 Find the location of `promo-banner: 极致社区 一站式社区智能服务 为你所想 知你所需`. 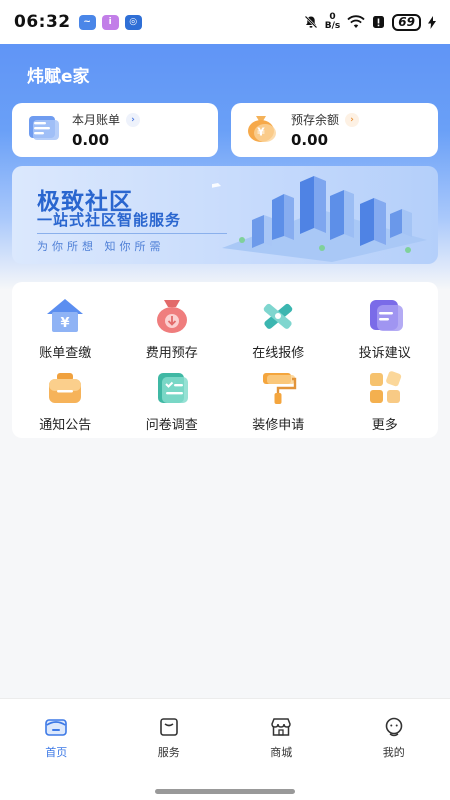

promo-banner: 极致社区 一站式社区智能服务 为你所想 知你所需 is located at coordinates (225, 215).